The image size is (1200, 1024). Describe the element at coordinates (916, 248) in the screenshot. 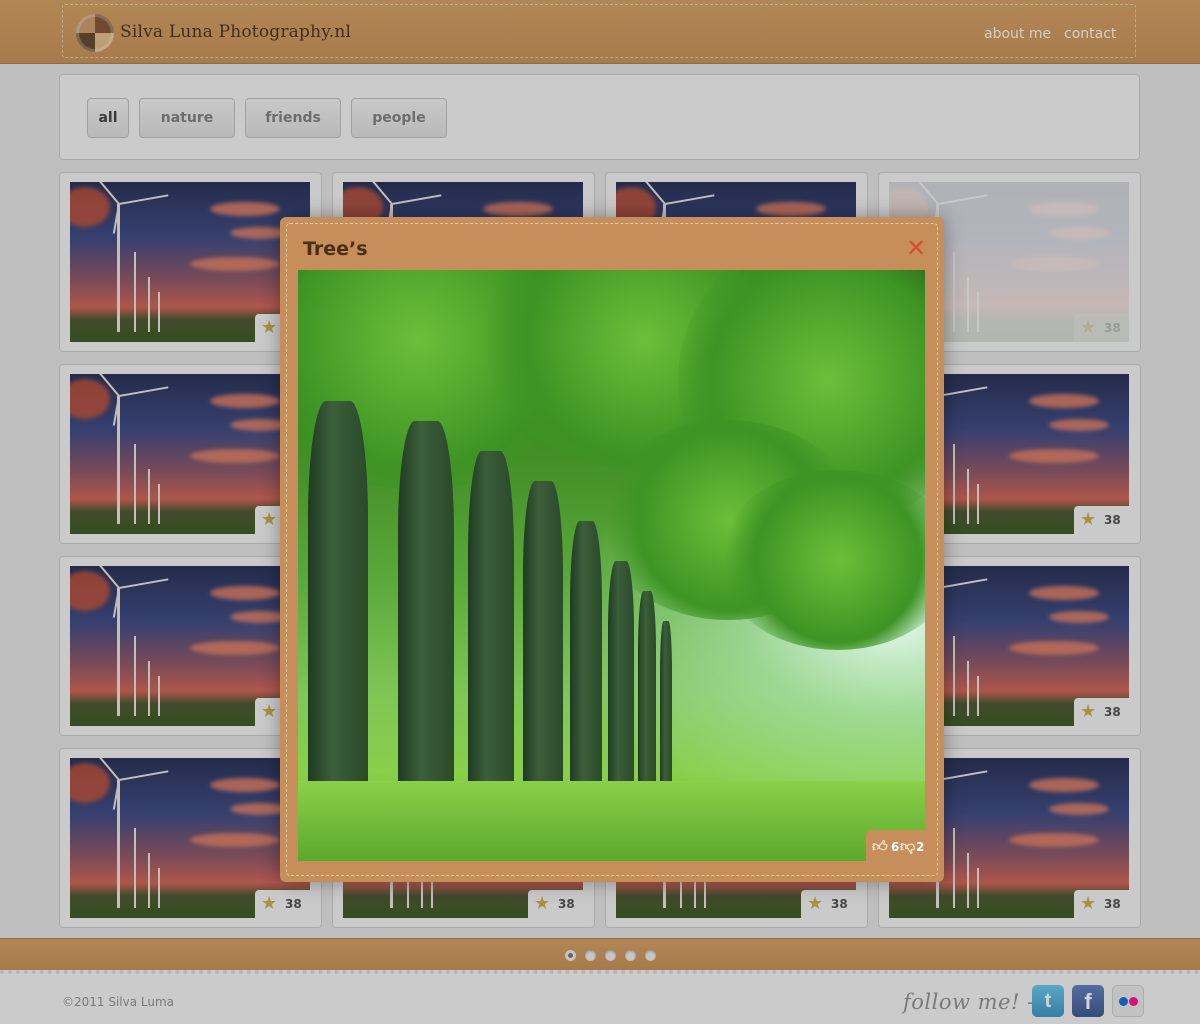

I see `close-icon: ✕` at that location.